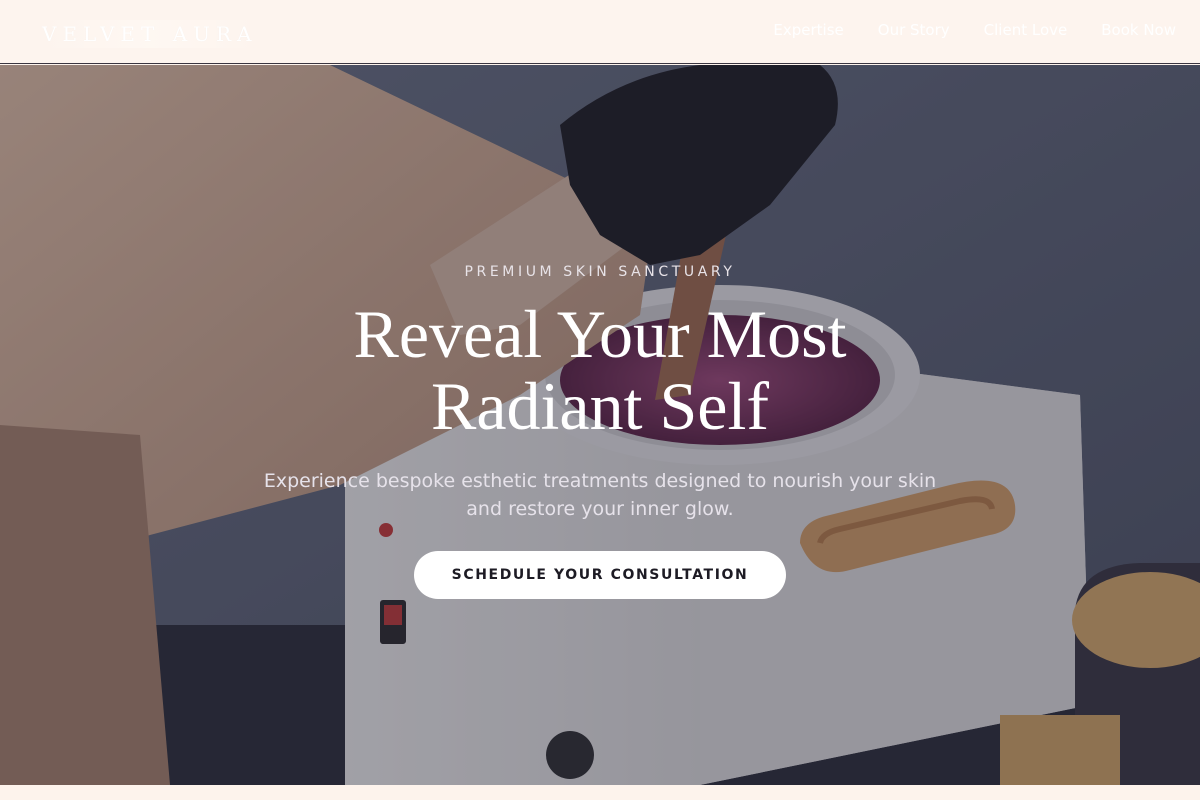 The width and height of the screenshot is (1200, 800). Describe the element at coordinates (600, 334) in the screenshot. I see `hero-headline-line-1: Reveal Your Most` at that location.